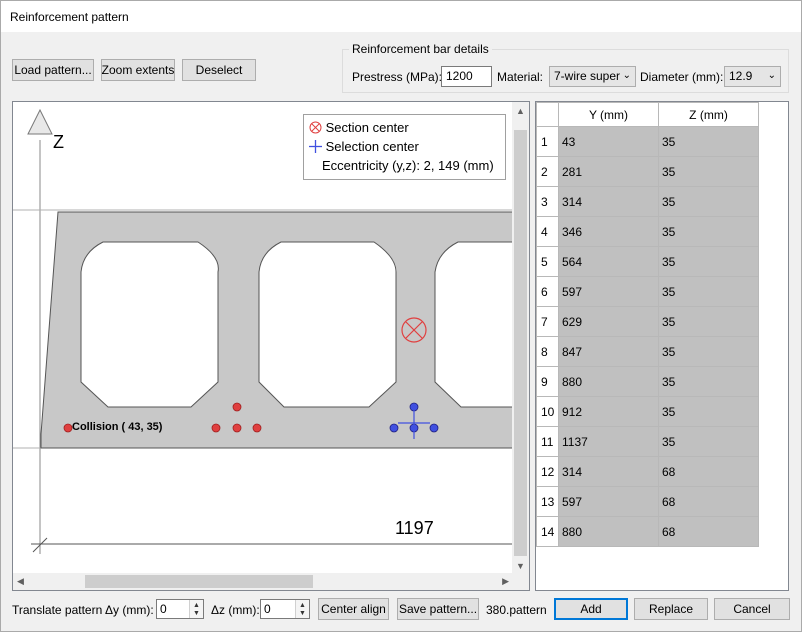 Image resolution: width=802 pixels, height=632 pixels. I want to click on prestress-input: 1200, so click(466, 76).